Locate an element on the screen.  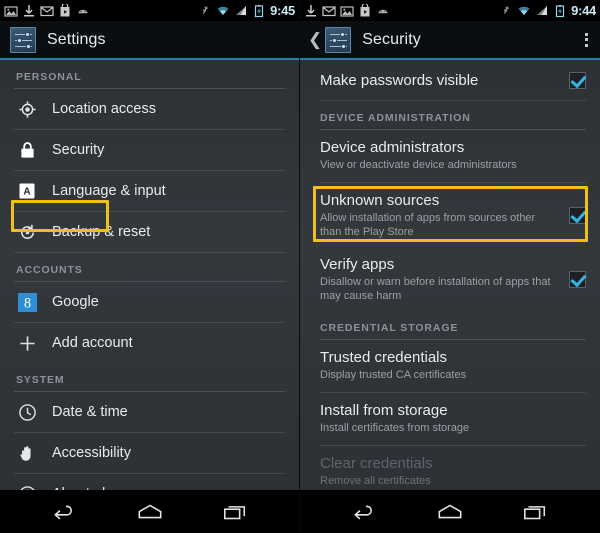
section-header-accounts: ACCOUNTS is located at coordinates (49, 270).